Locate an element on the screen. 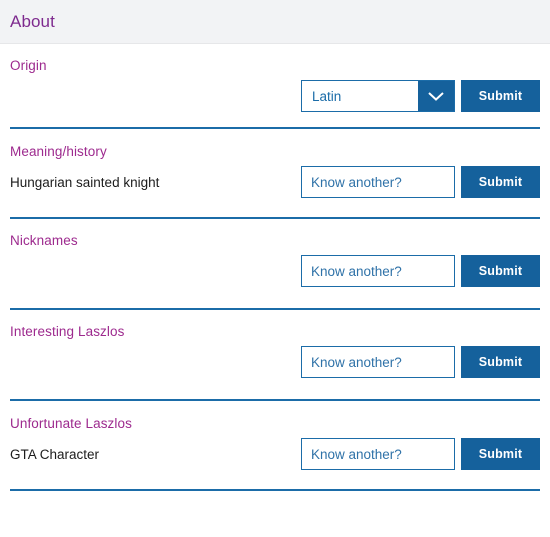  interesting-laszlos-input is located at coordinates (378, 362).